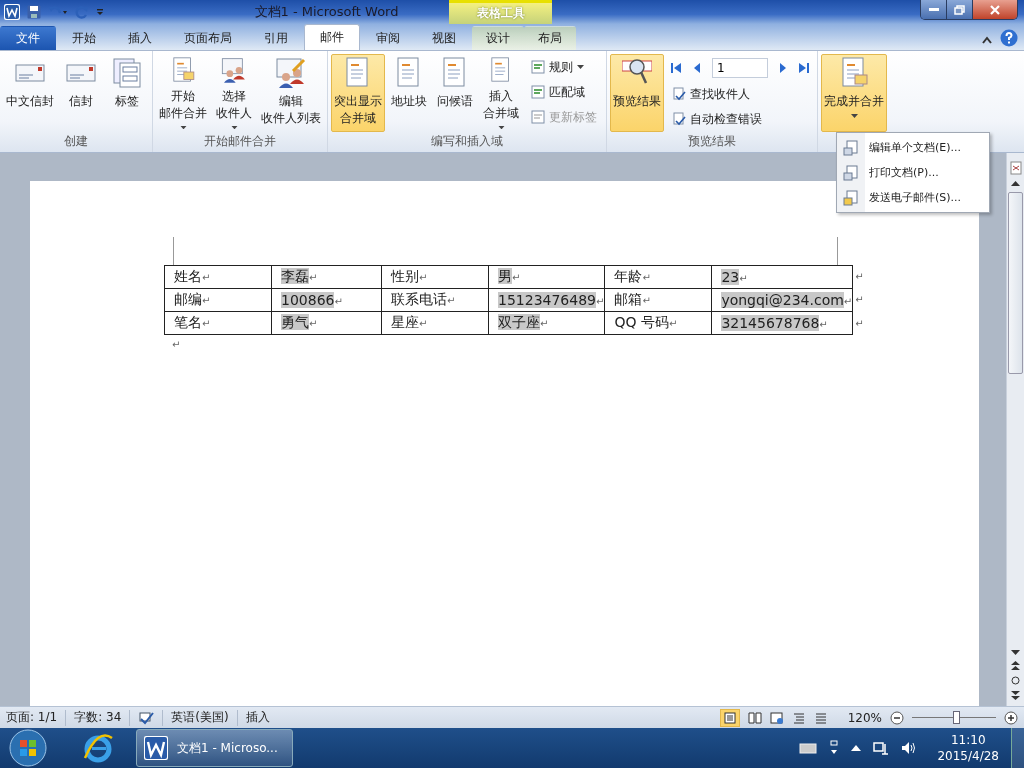  Describe the element at coordinates (455, 93) in the screenshot. I see `ribbon-button: 问候语` at that location.